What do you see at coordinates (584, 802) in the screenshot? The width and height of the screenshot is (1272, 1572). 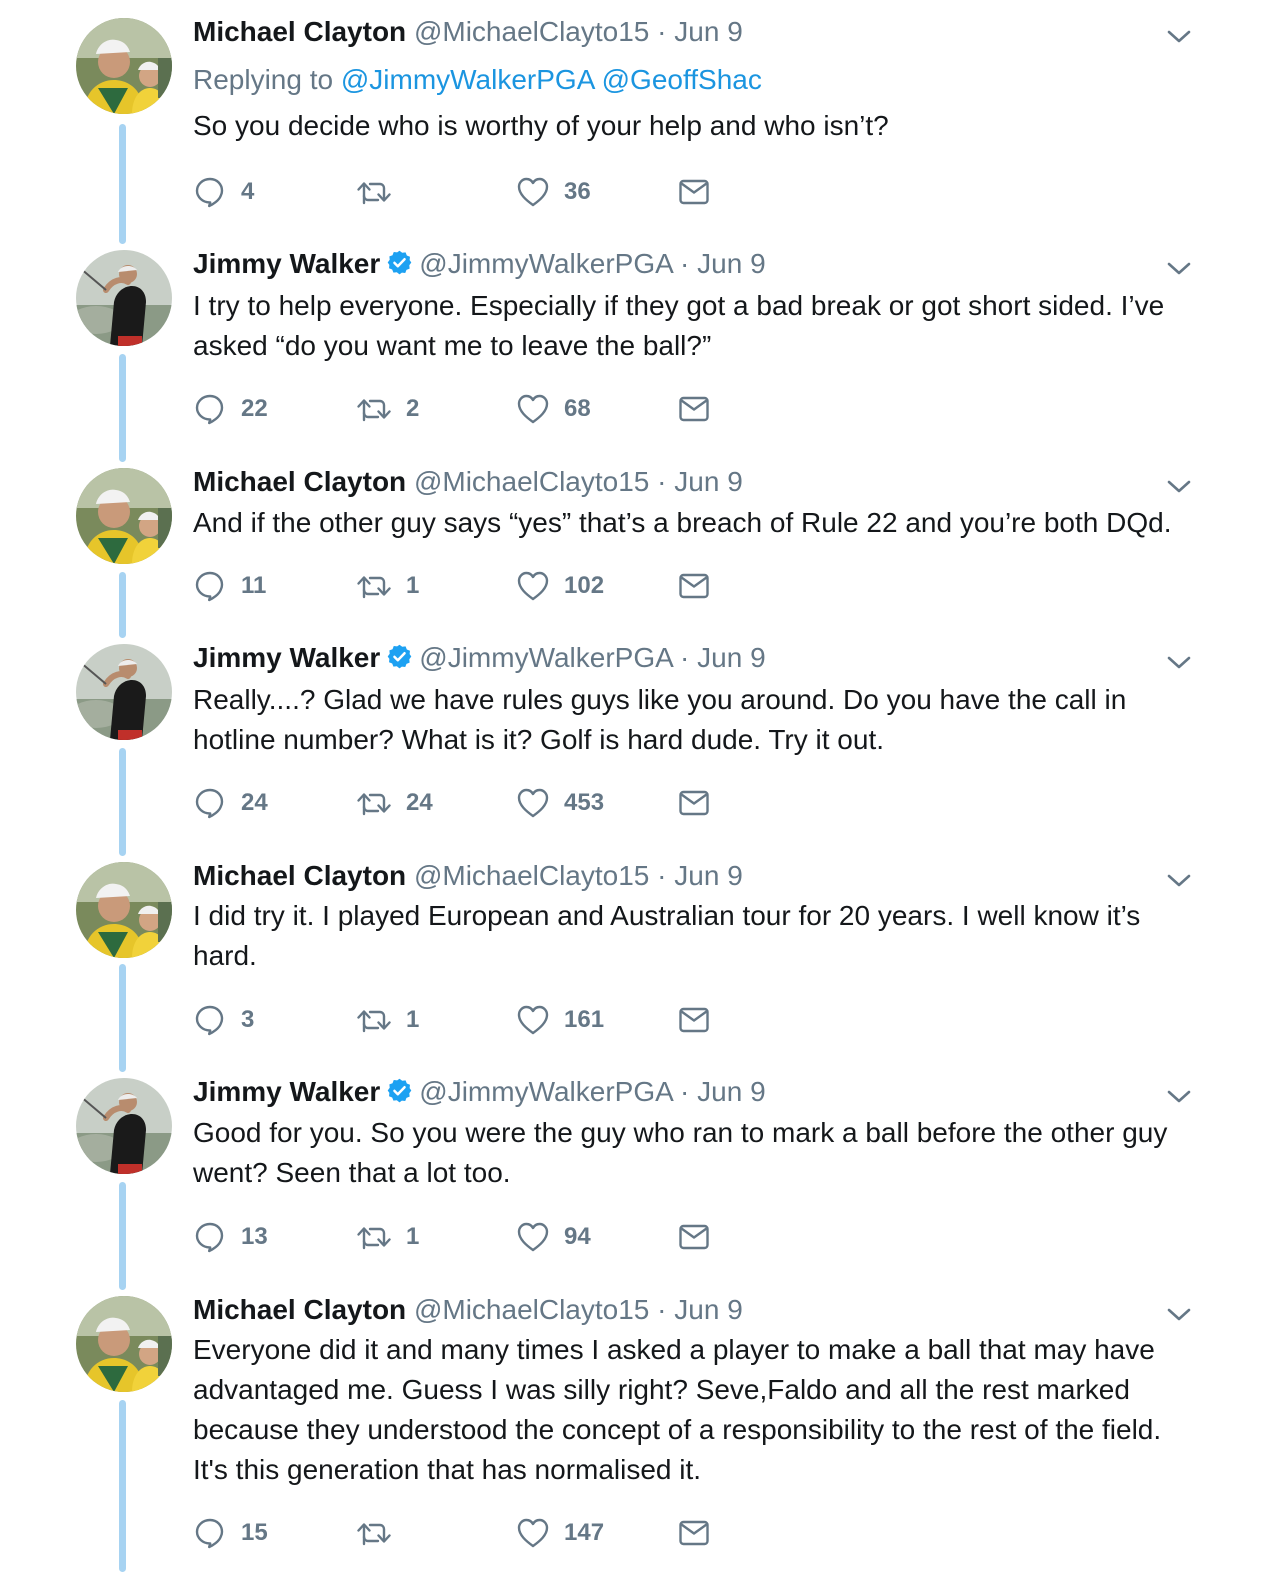 I see `like-count: 453` at bounding box center [584, 802].